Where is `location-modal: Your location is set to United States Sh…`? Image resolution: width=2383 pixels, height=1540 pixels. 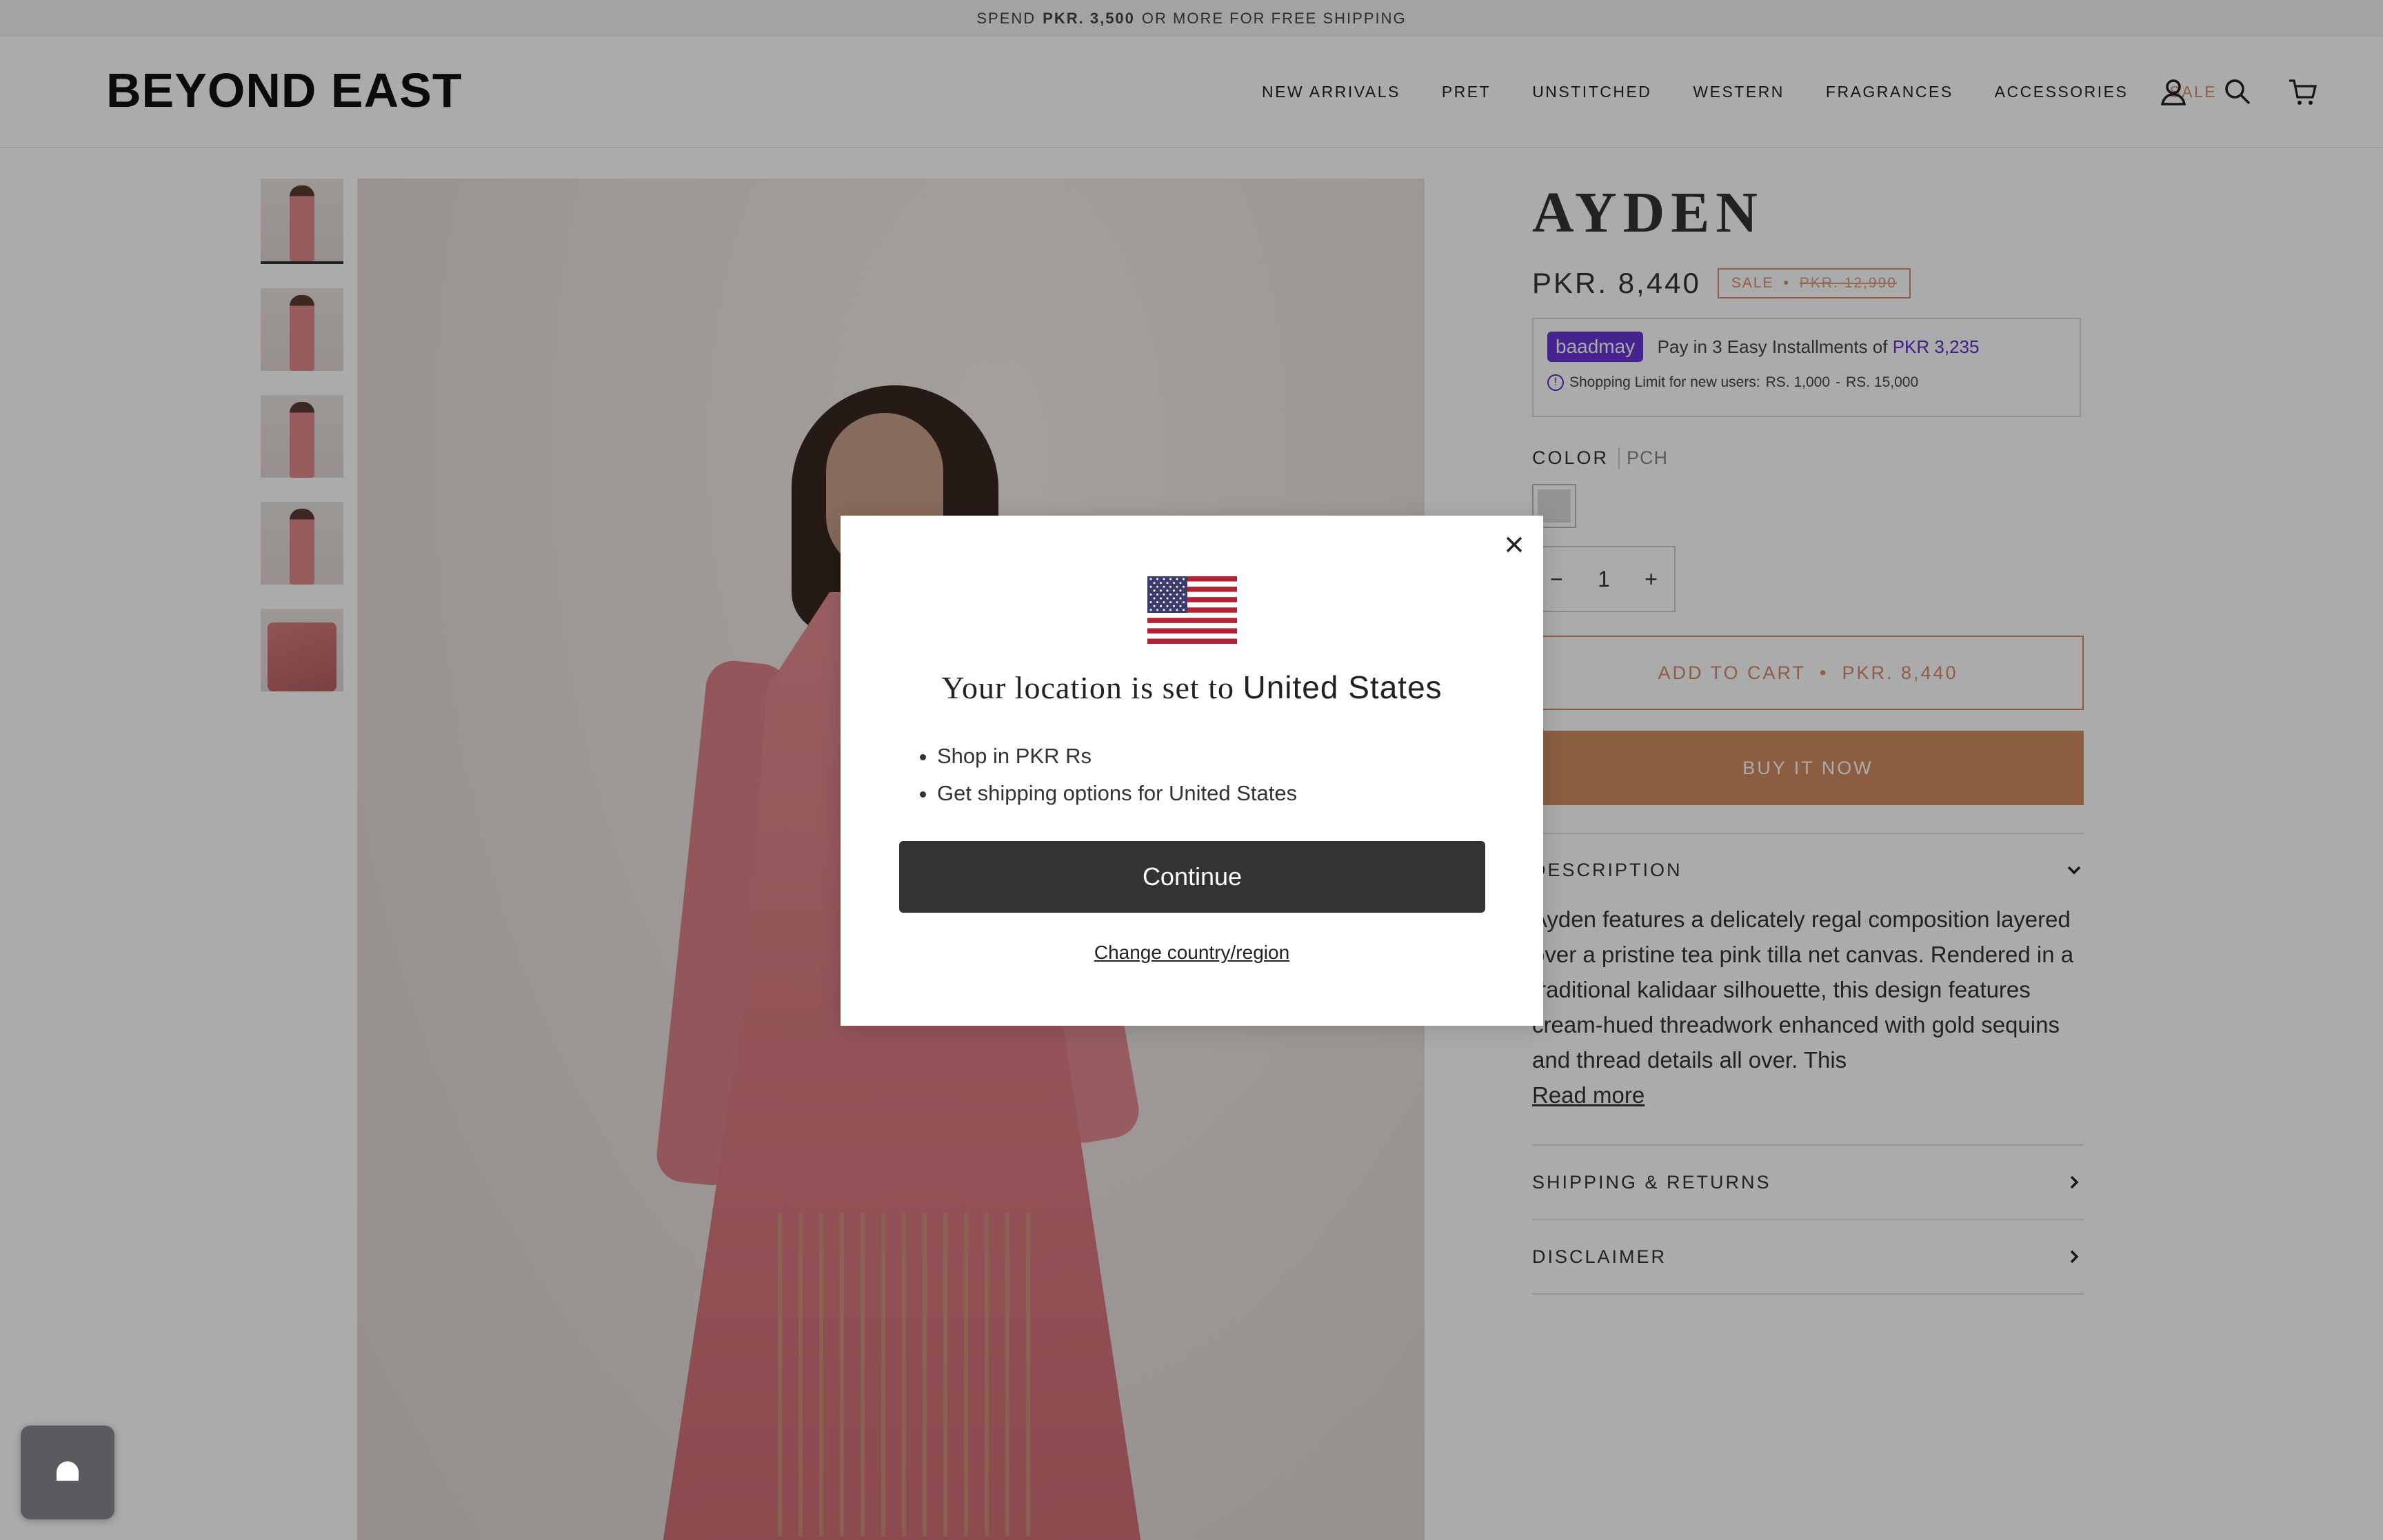 location-modal: Your location is set to United States Sh… is located at coordinates (1192, 771).